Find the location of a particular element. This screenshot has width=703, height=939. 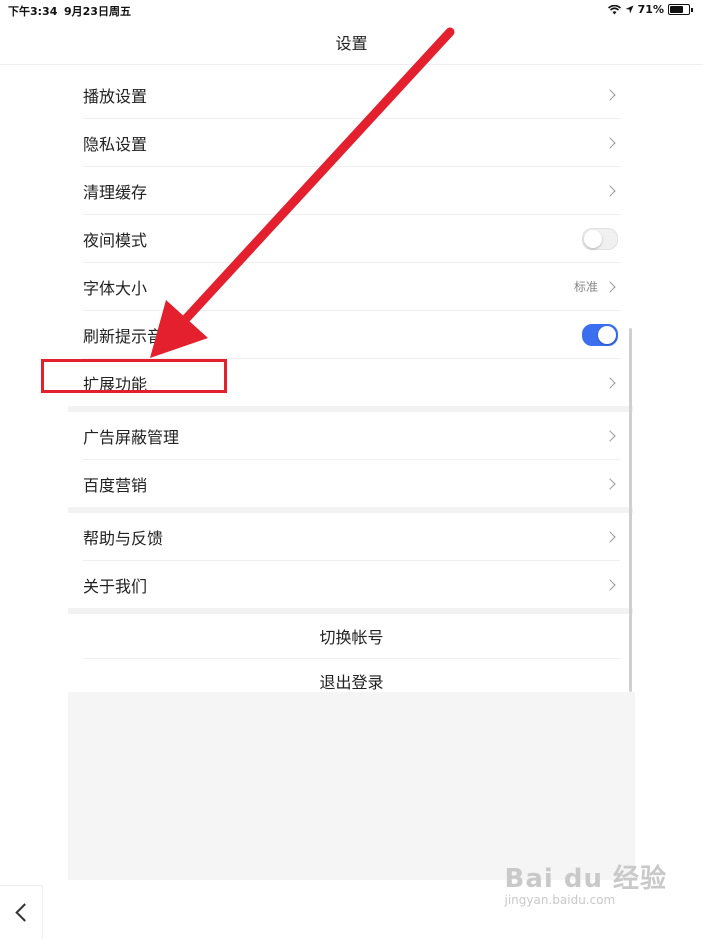

back-button is located at coordinates (21, 912).